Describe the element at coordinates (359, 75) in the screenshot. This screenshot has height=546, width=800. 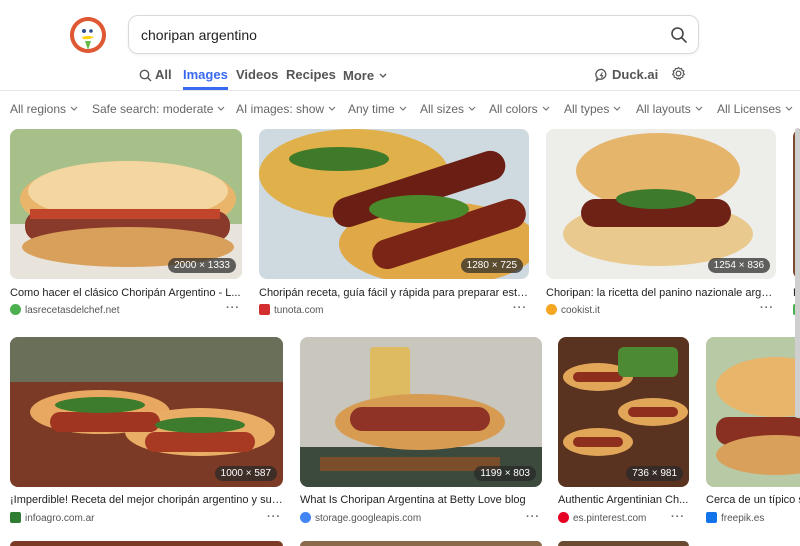
I see `tab-more-label: More` at that location.